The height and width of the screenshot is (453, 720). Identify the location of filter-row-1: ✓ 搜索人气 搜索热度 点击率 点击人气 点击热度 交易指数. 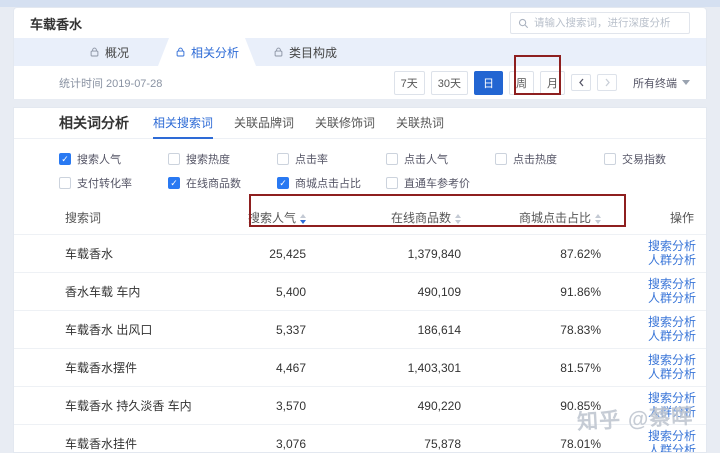
(382, 159).